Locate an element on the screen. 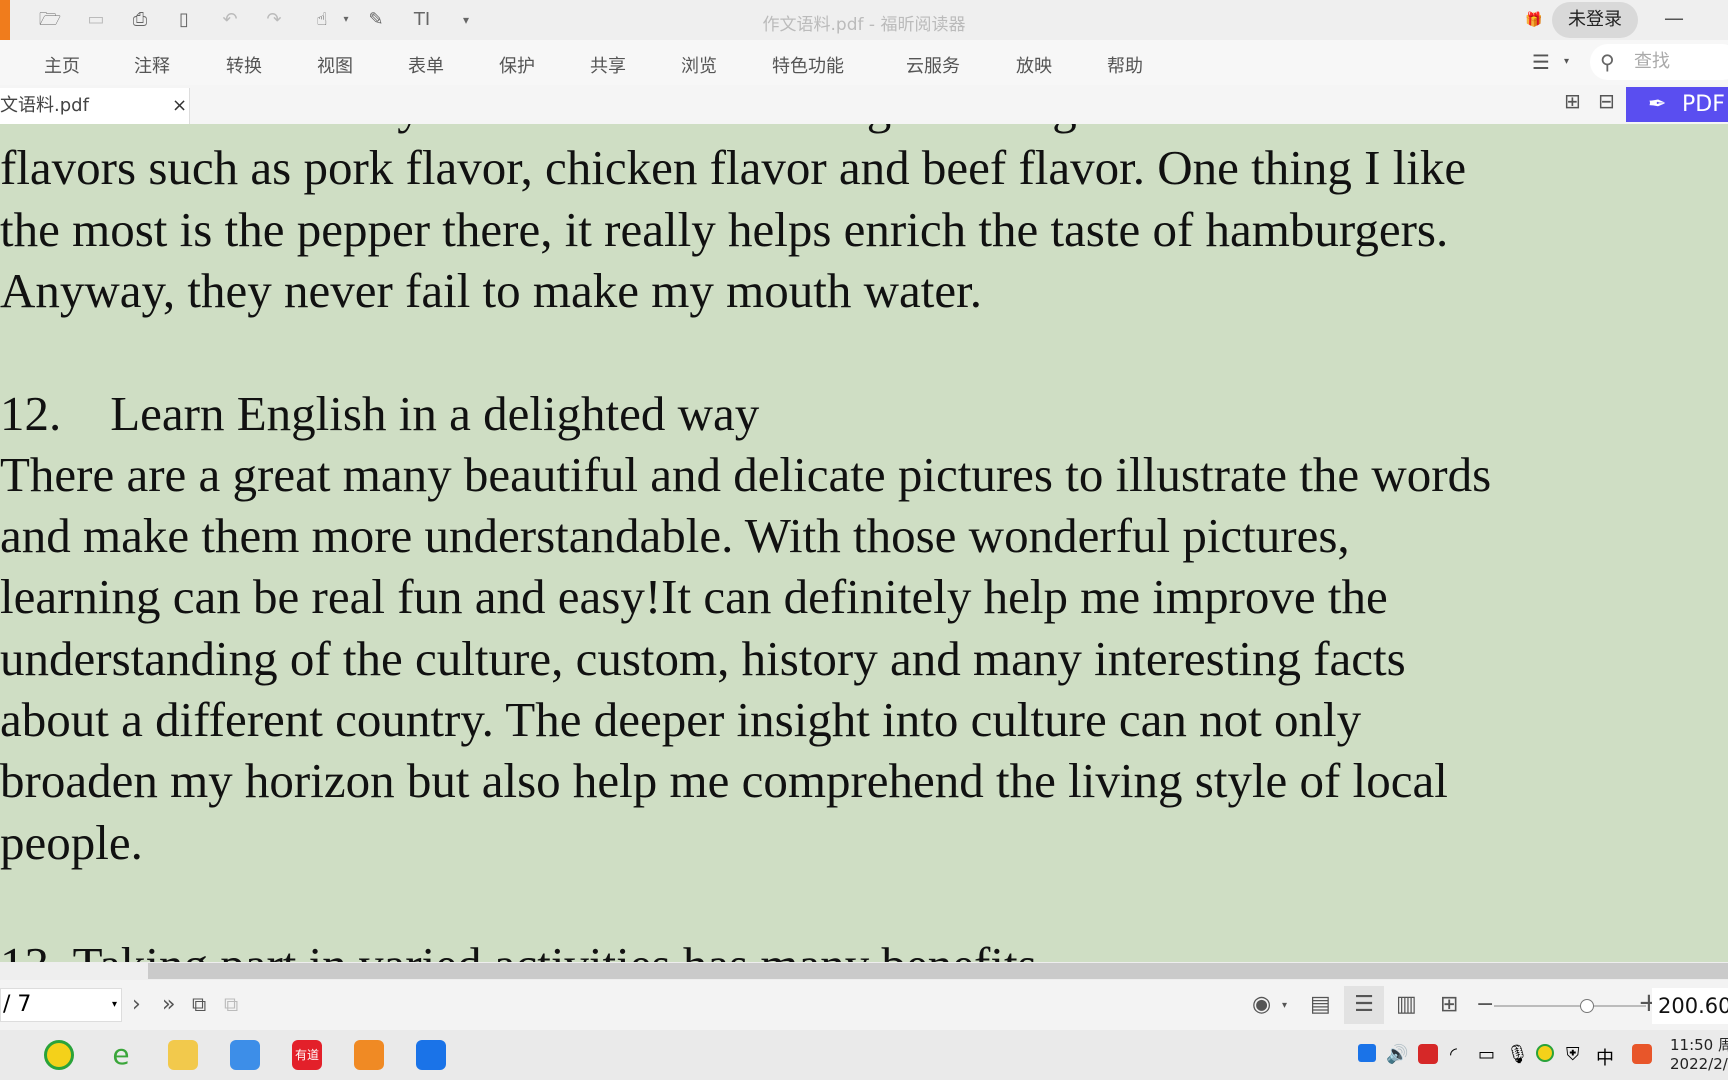 The height and width of the screenshot is (1080, 1728). search-options-dropdown-icon: ▾ is located at coordinates (1566, 61).